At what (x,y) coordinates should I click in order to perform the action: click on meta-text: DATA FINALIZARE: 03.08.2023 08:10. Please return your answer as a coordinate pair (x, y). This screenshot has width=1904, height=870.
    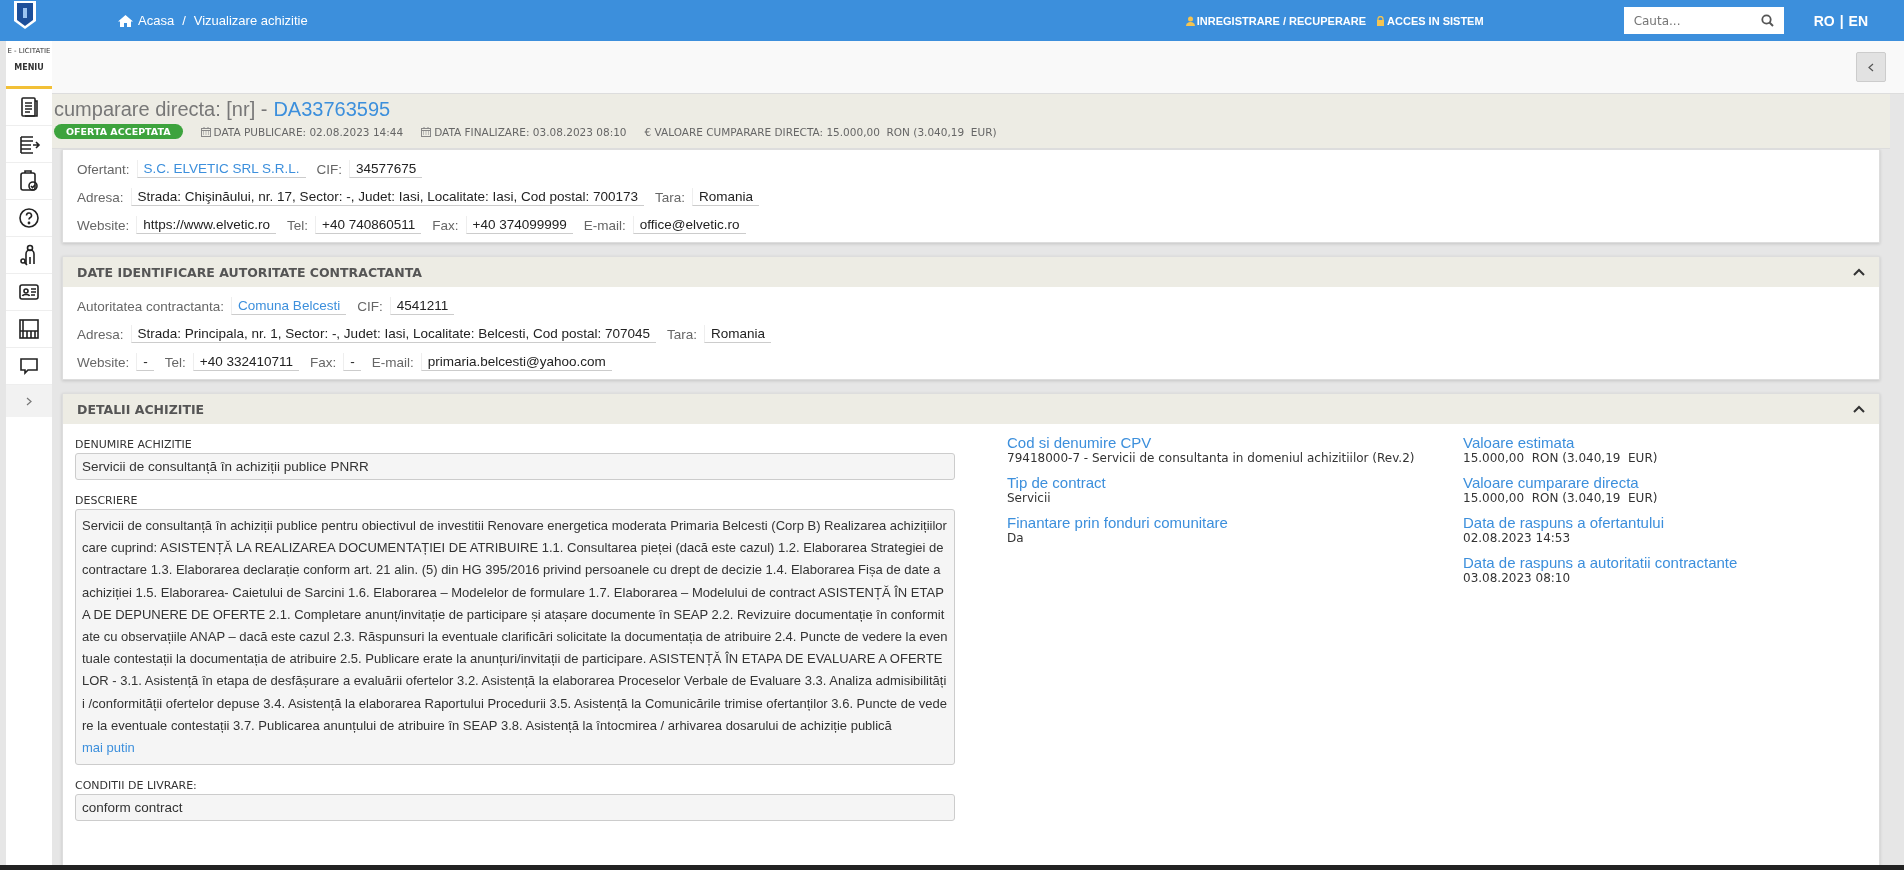
    Looking at the image, I should click on (530, 131).